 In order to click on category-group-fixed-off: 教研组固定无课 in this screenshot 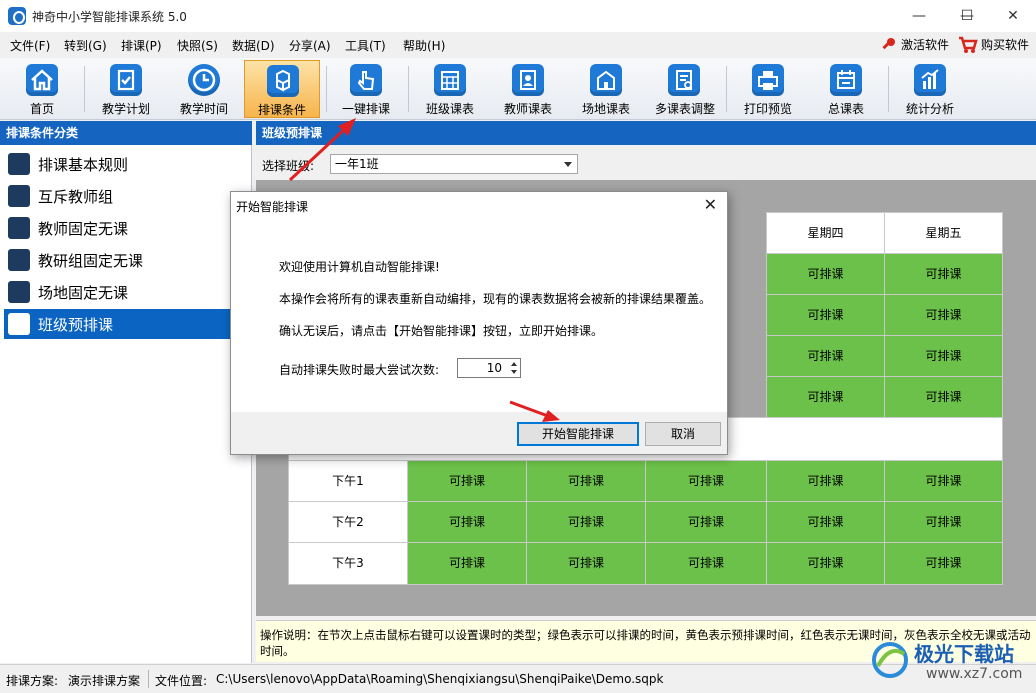, I will do `click(127, 260)`.